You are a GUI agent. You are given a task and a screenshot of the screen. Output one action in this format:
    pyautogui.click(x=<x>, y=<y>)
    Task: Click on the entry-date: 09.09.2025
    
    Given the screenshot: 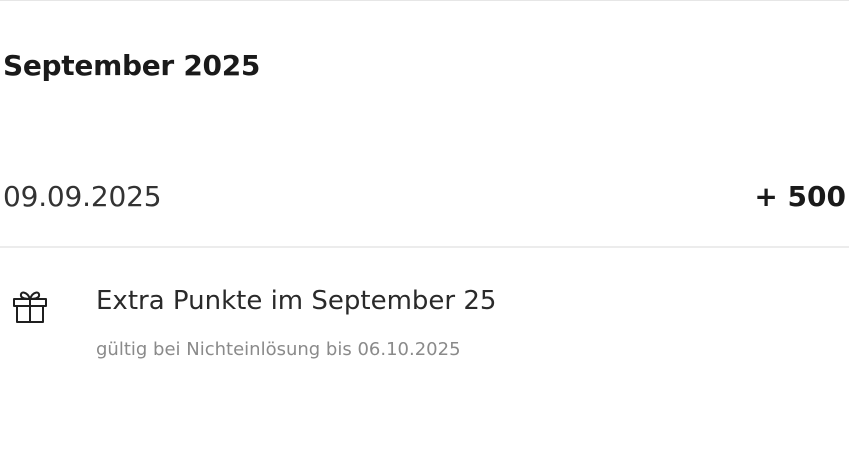 What is the action you would take?
    pyautogui.click(x=82, y=196)
    